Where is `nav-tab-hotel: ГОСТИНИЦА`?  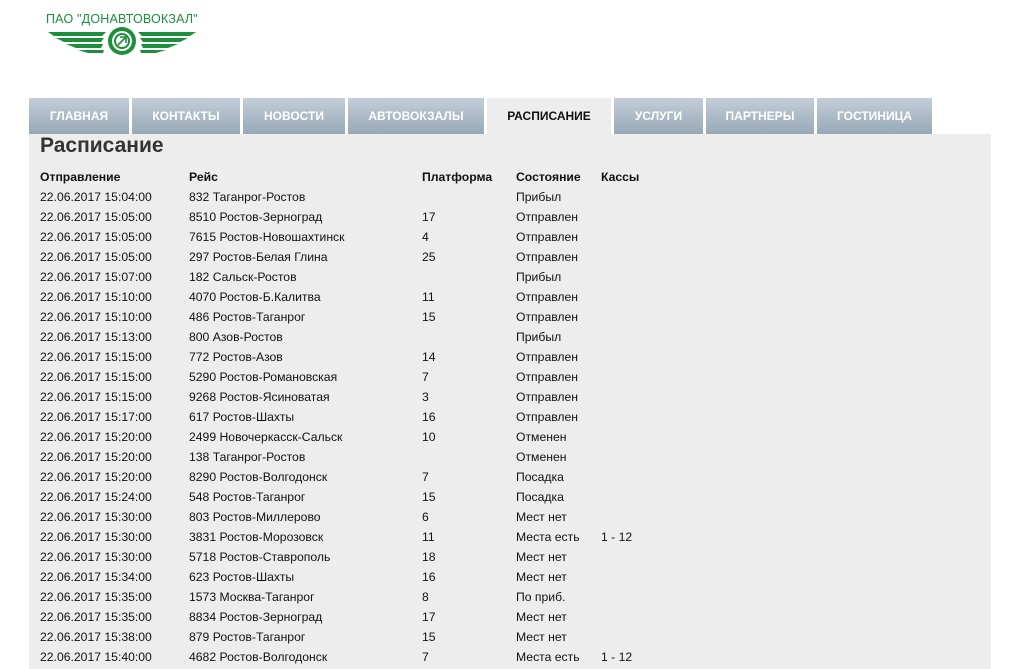 nav-tab-hotel: ГОСТИНИЦА is located at coordinates (874, 116).